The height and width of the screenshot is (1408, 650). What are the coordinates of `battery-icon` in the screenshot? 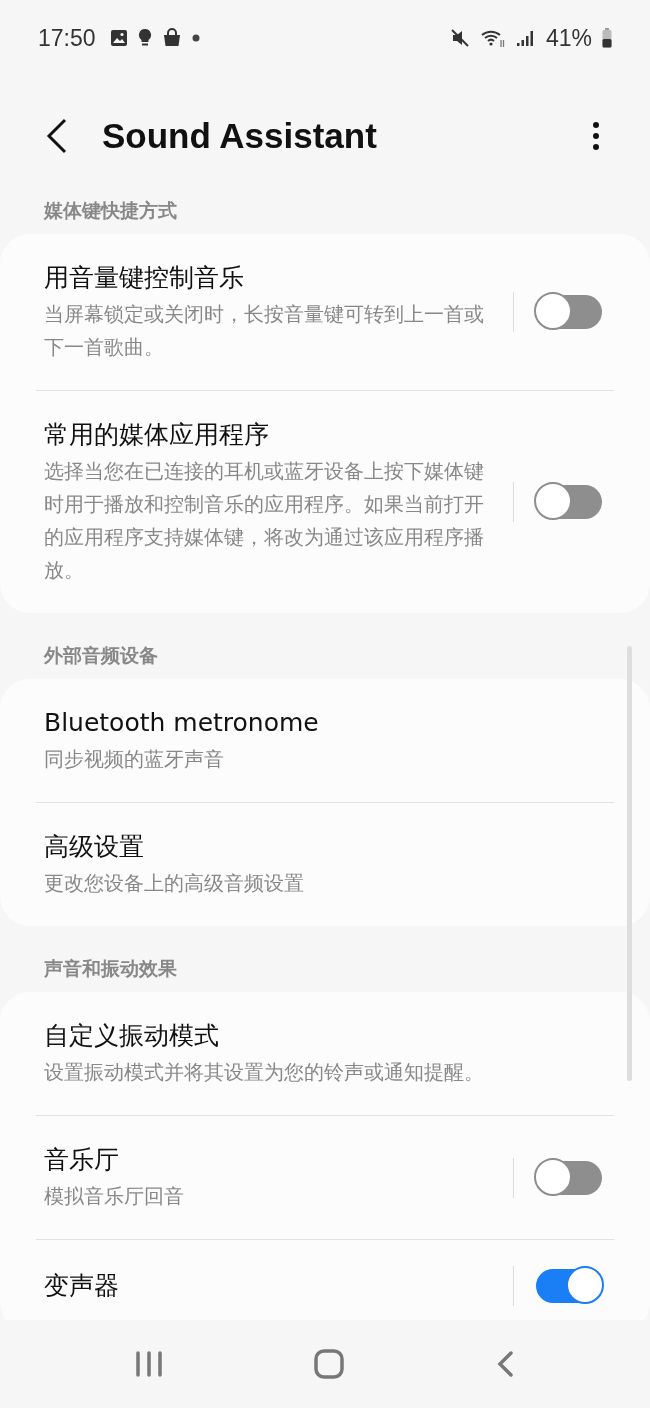 It's located at (607, 38).